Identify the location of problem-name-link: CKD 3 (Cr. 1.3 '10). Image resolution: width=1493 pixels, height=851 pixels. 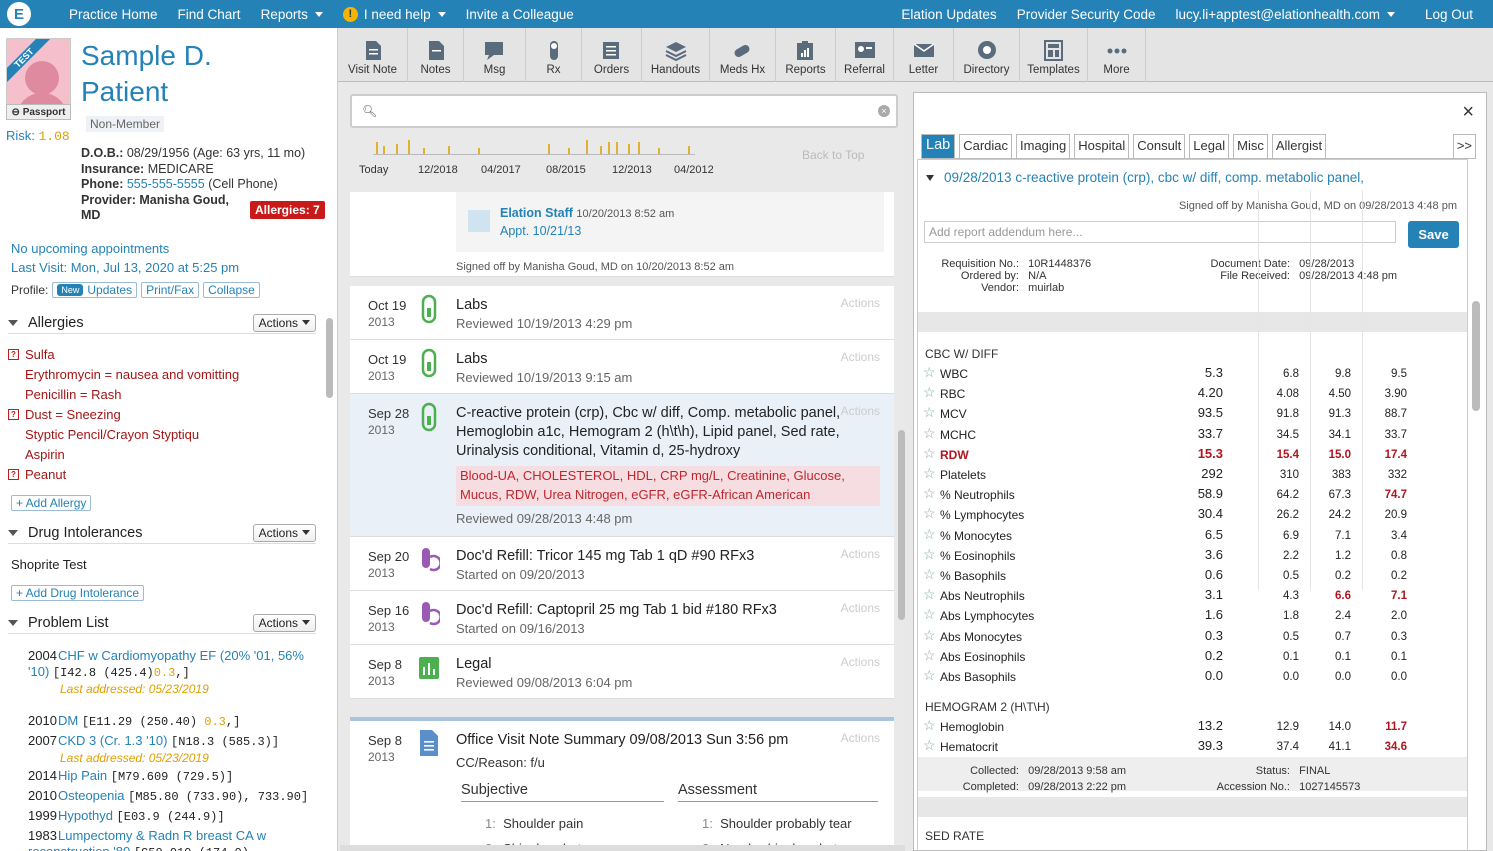
(112, 740).